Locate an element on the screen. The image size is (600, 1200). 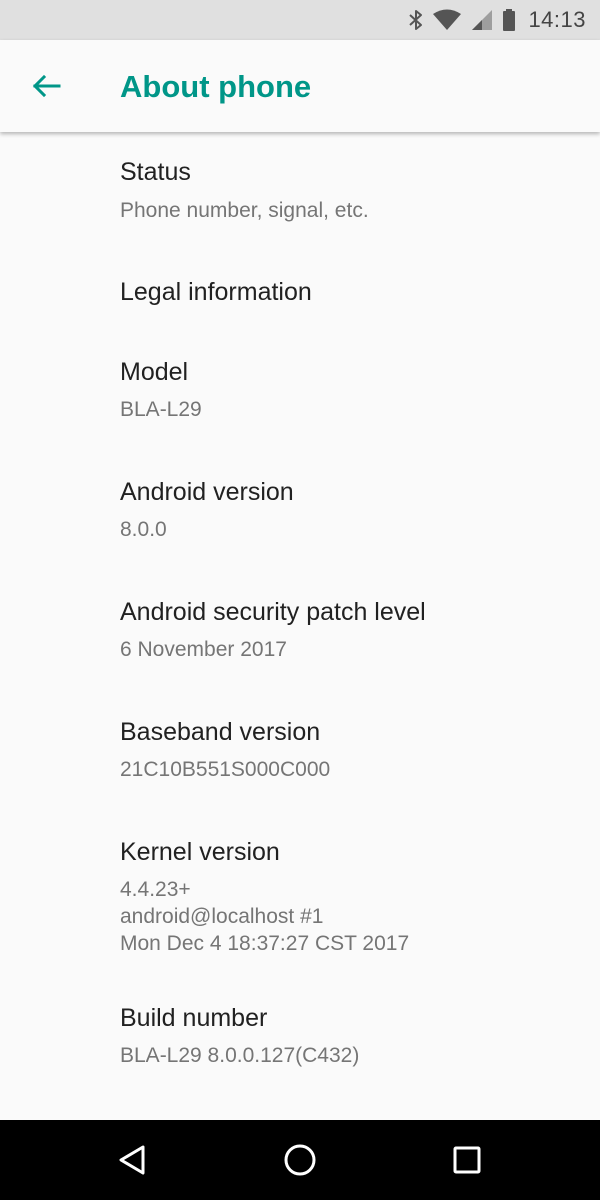
nav-home-button is located at coordinates (300, 1160).